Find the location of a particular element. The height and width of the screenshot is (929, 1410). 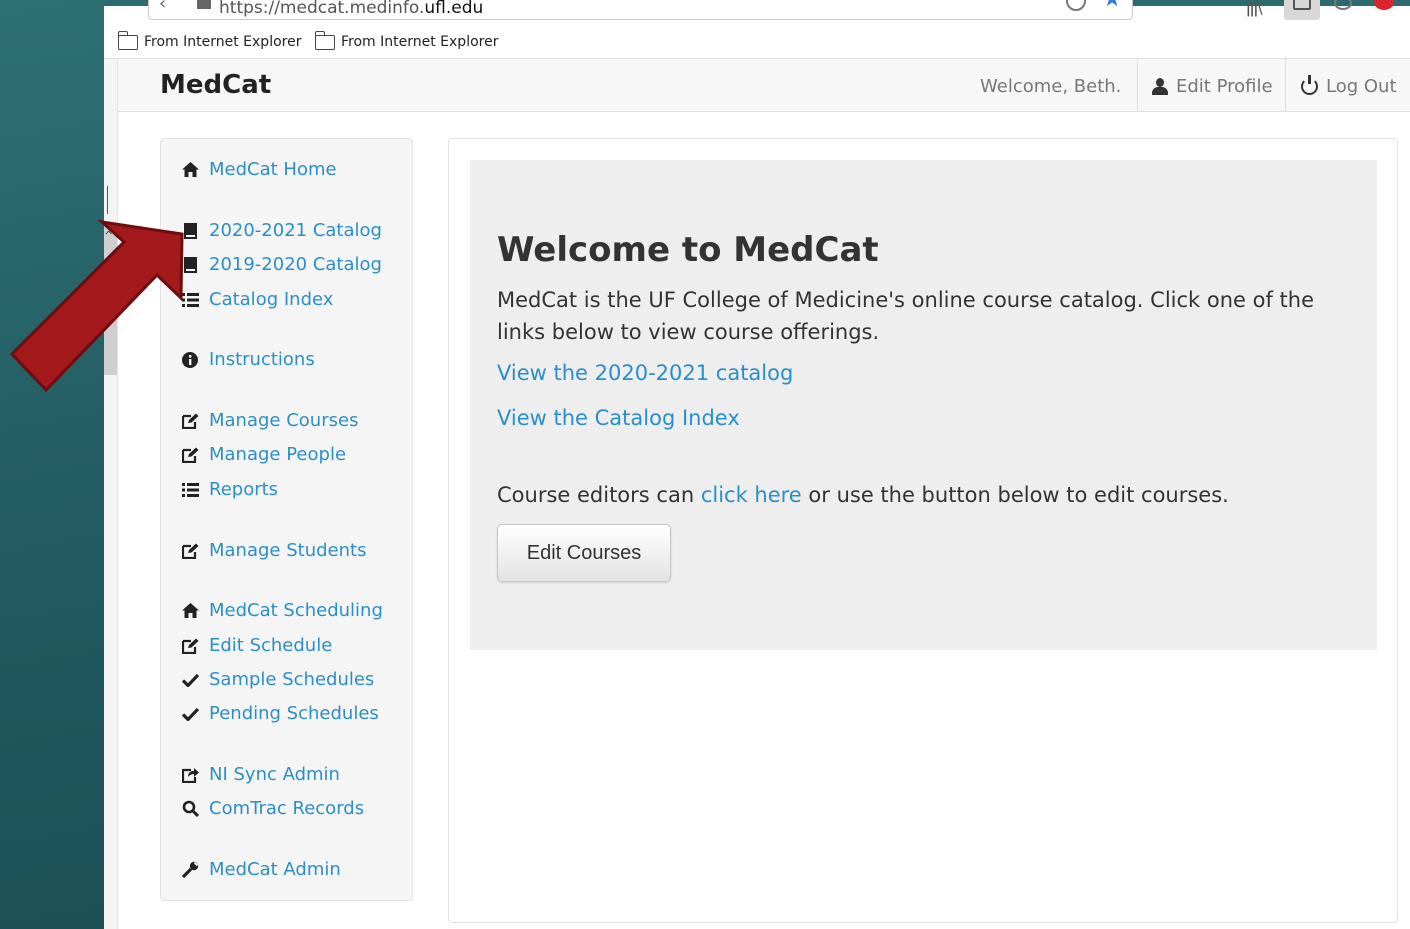

share-icon is located at coordinates (190, 775).